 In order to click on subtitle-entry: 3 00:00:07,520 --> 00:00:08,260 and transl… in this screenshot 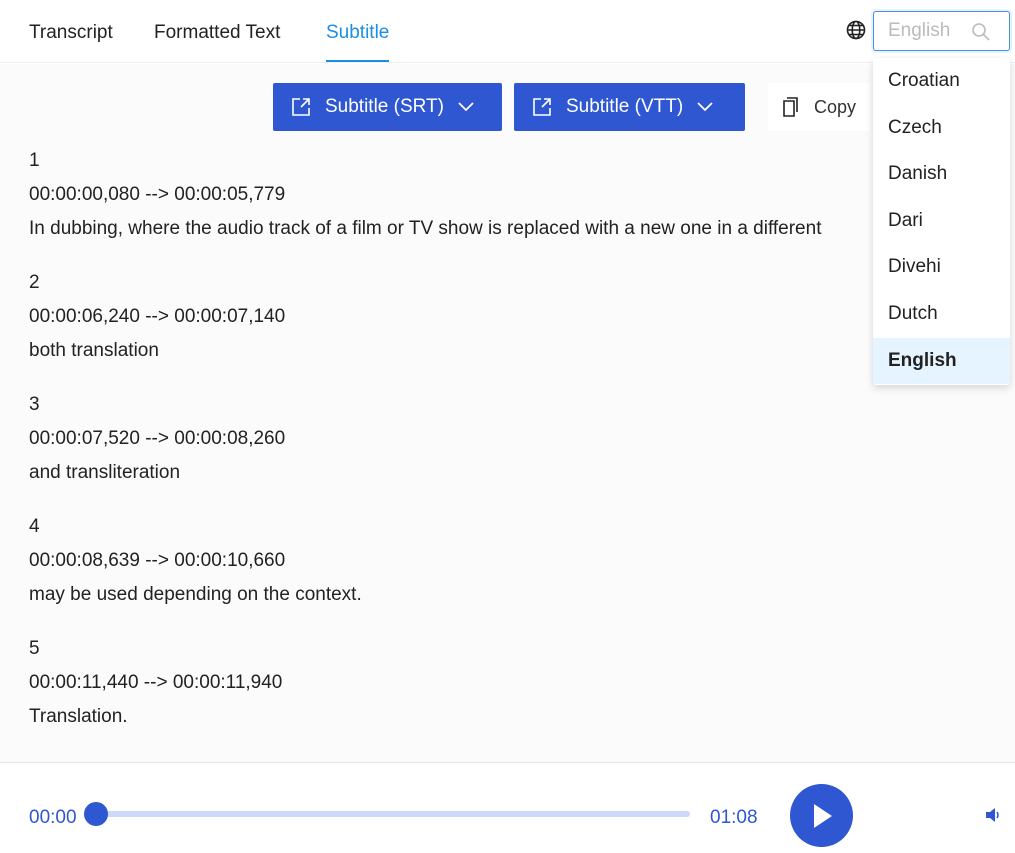, I will do `click(425, 439)`.